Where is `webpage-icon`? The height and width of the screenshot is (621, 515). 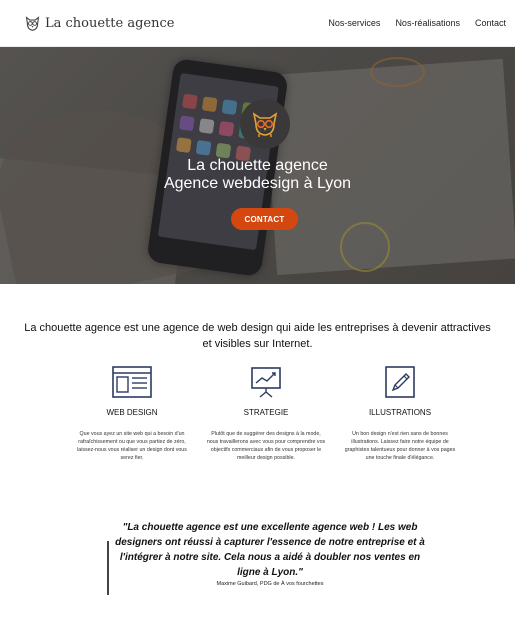
webpage-icon is located at coordinates (132, 382).